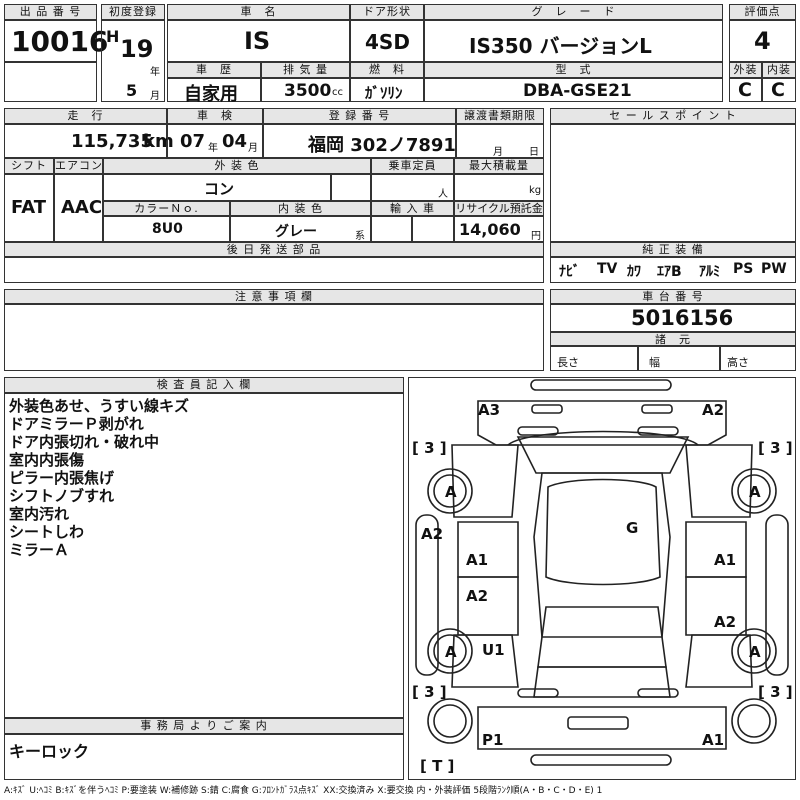 The height and width of the screenshot is (800, 800). I want to click on rear-body-outline, so click(602, 728).